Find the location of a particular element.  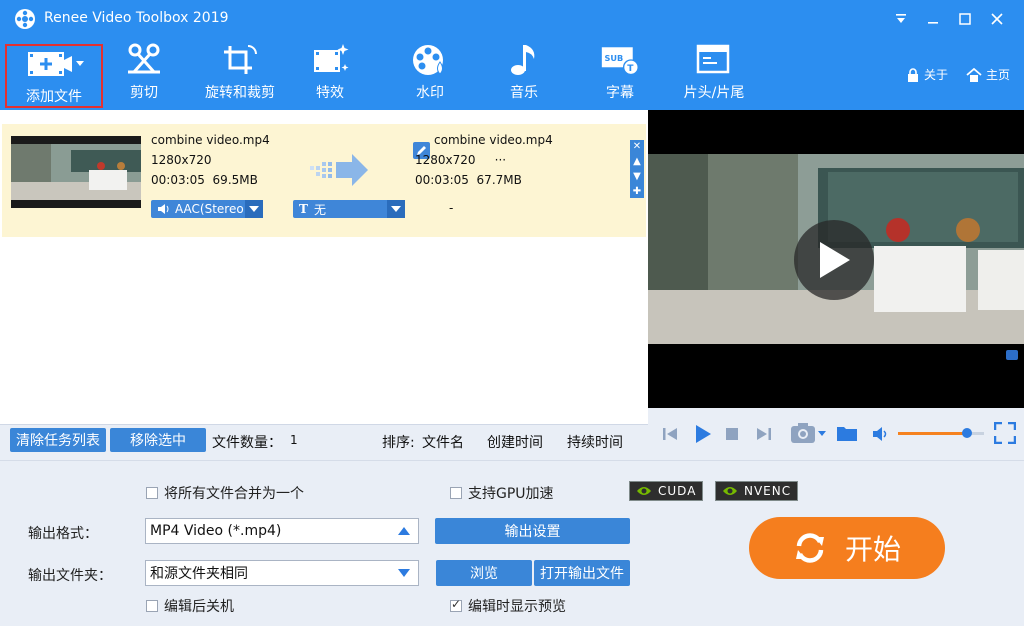

nvidia-eye-icon is located at coordinates (644, 491).